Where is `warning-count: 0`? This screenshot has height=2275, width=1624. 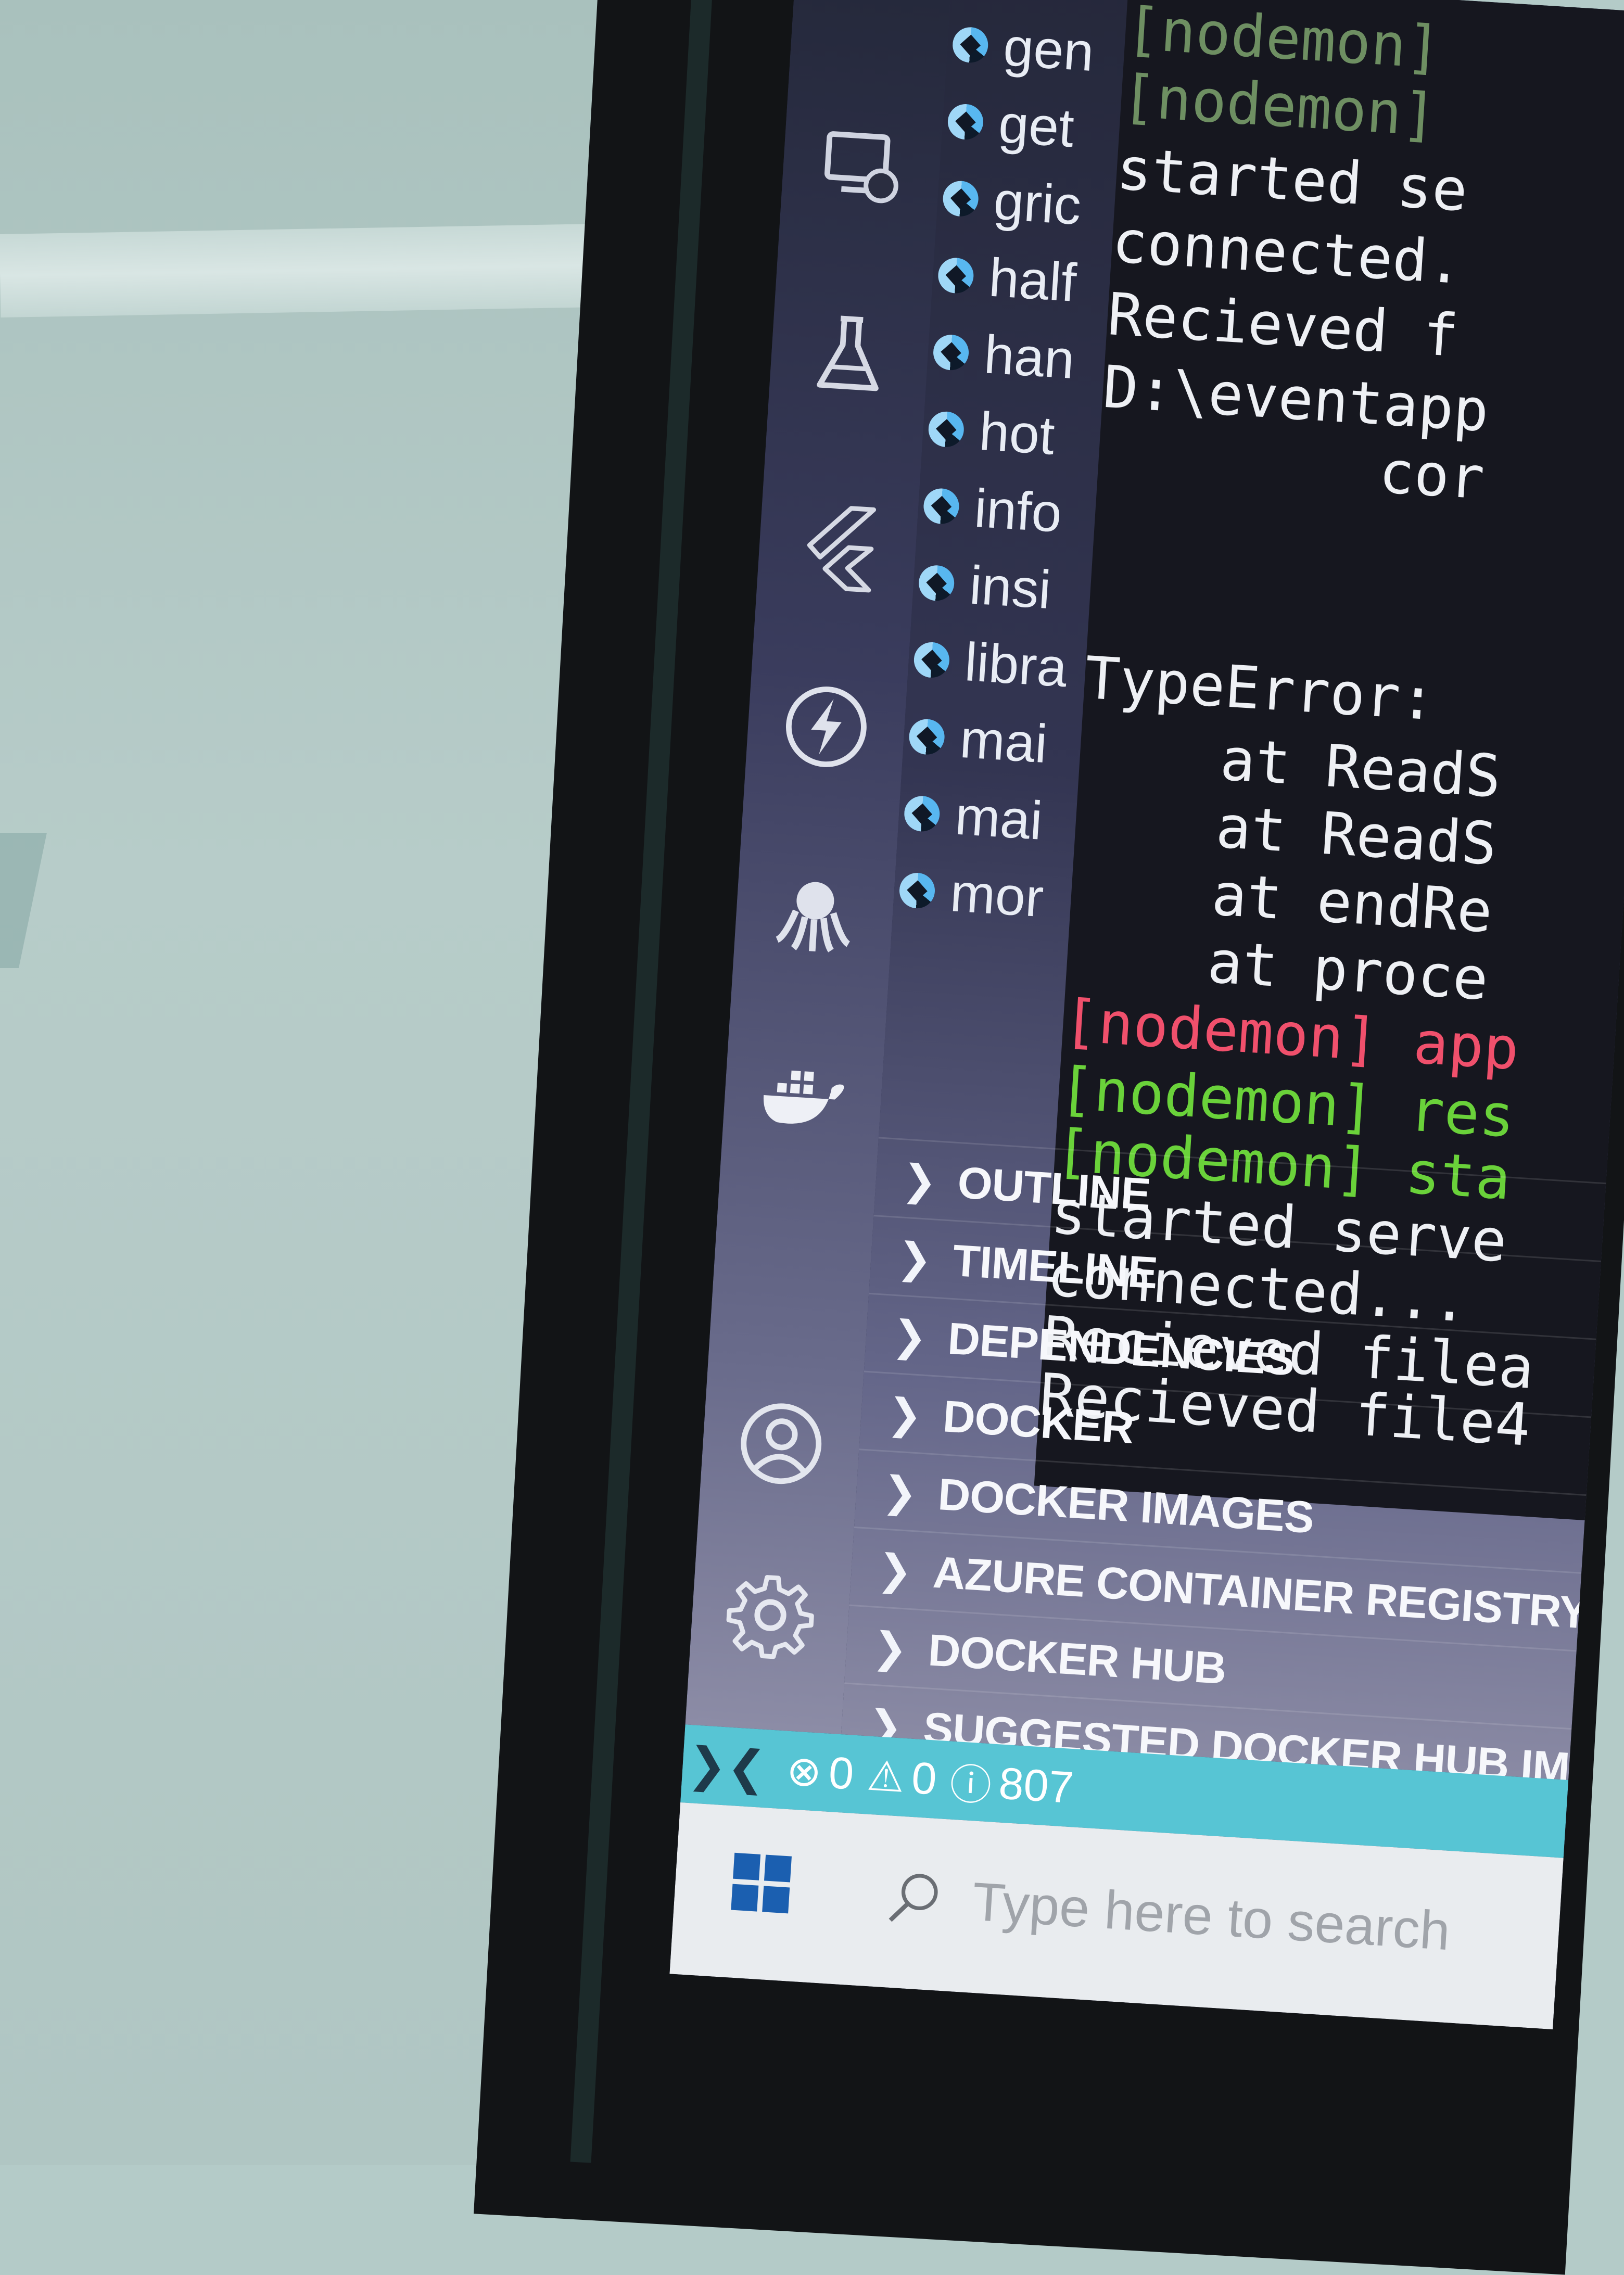 warning-count: 0 is located at coordinates (924, 1778).